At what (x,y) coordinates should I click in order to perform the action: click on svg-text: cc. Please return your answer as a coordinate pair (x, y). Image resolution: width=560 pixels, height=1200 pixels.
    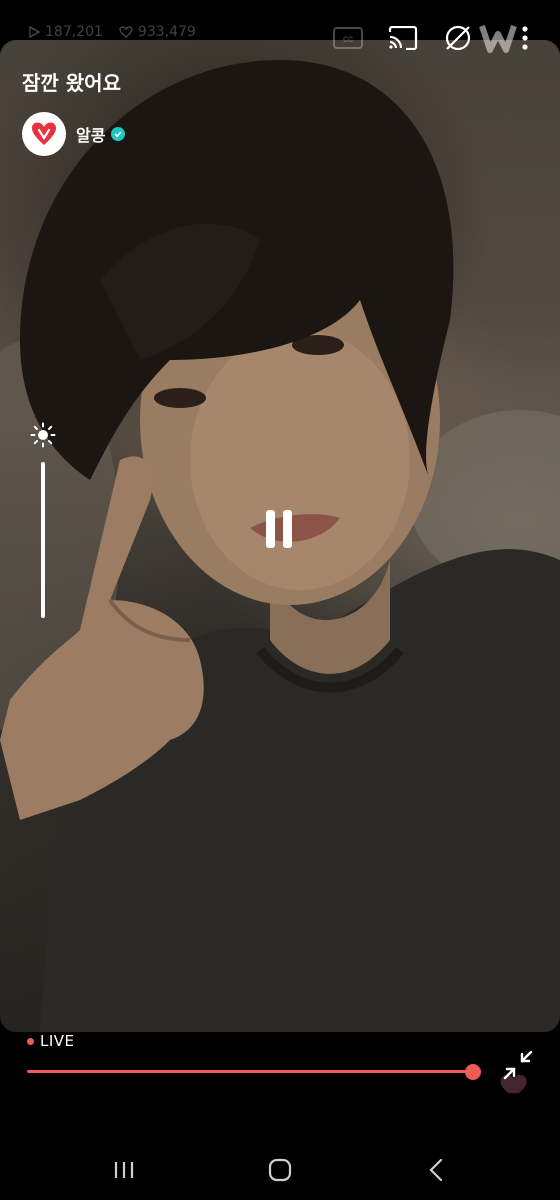
    Looking at the image, I should click on (348, 39).